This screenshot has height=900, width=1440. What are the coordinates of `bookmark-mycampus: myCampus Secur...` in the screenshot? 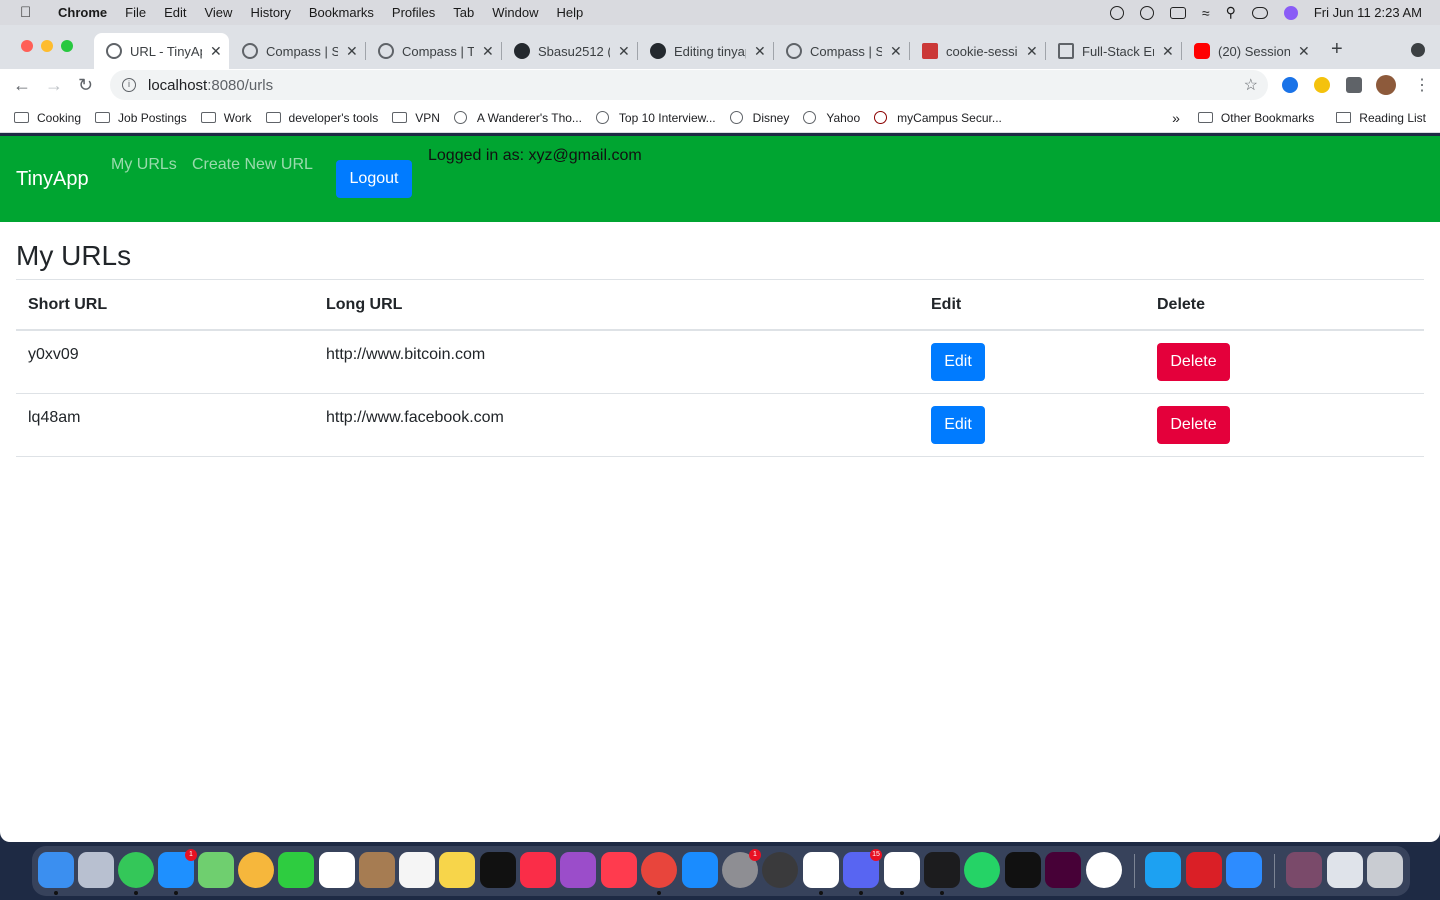 It's located at (938, 118).